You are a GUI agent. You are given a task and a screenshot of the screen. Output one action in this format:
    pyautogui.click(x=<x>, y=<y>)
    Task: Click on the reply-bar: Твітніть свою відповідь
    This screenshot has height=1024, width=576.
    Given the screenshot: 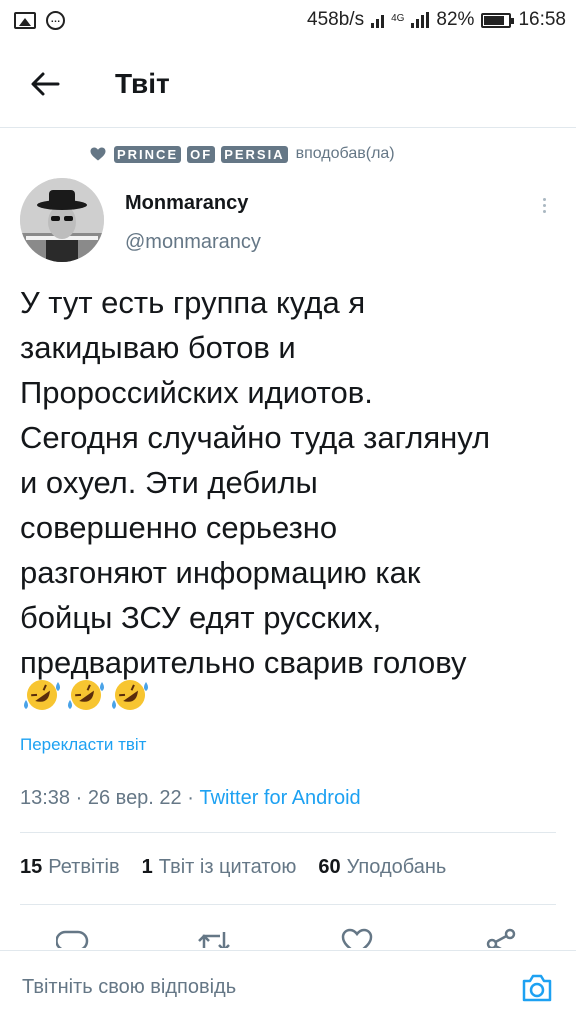 What is the action you would take?
    pyautogui.click(x=288, y=987)
    